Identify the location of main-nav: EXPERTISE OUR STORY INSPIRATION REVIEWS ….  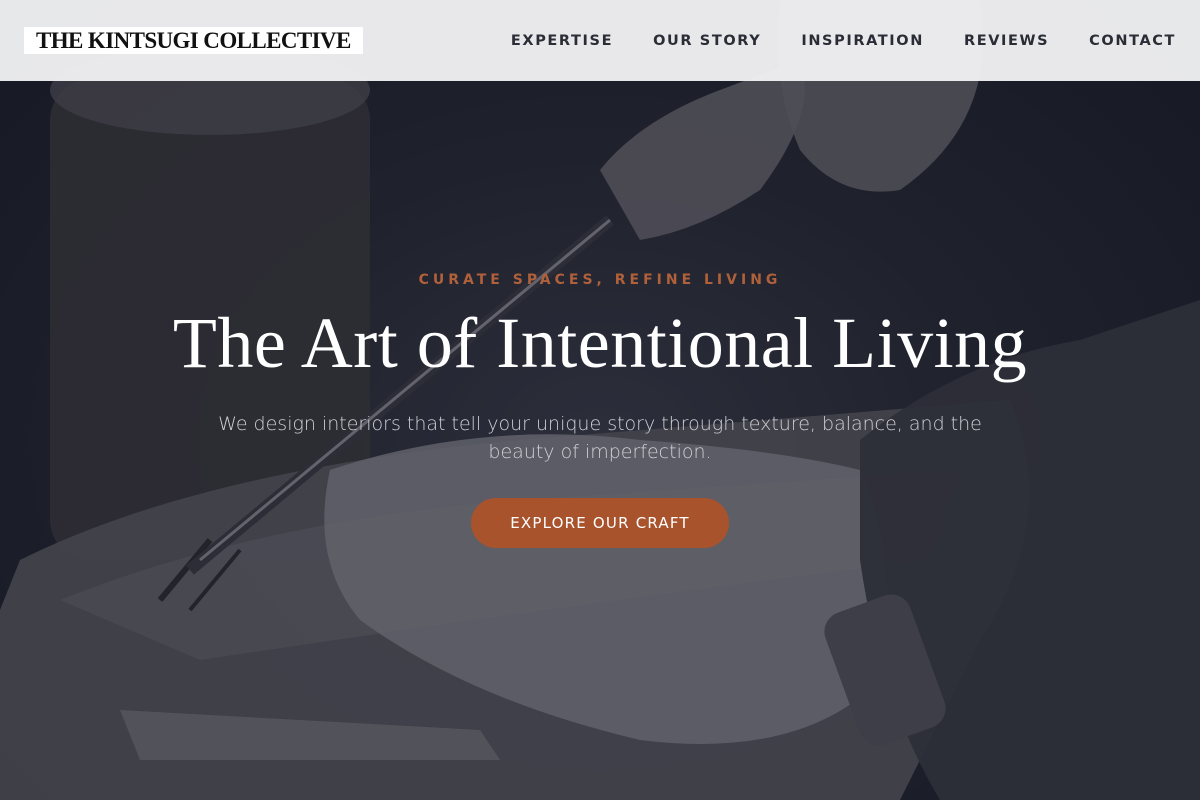
(843, 41).